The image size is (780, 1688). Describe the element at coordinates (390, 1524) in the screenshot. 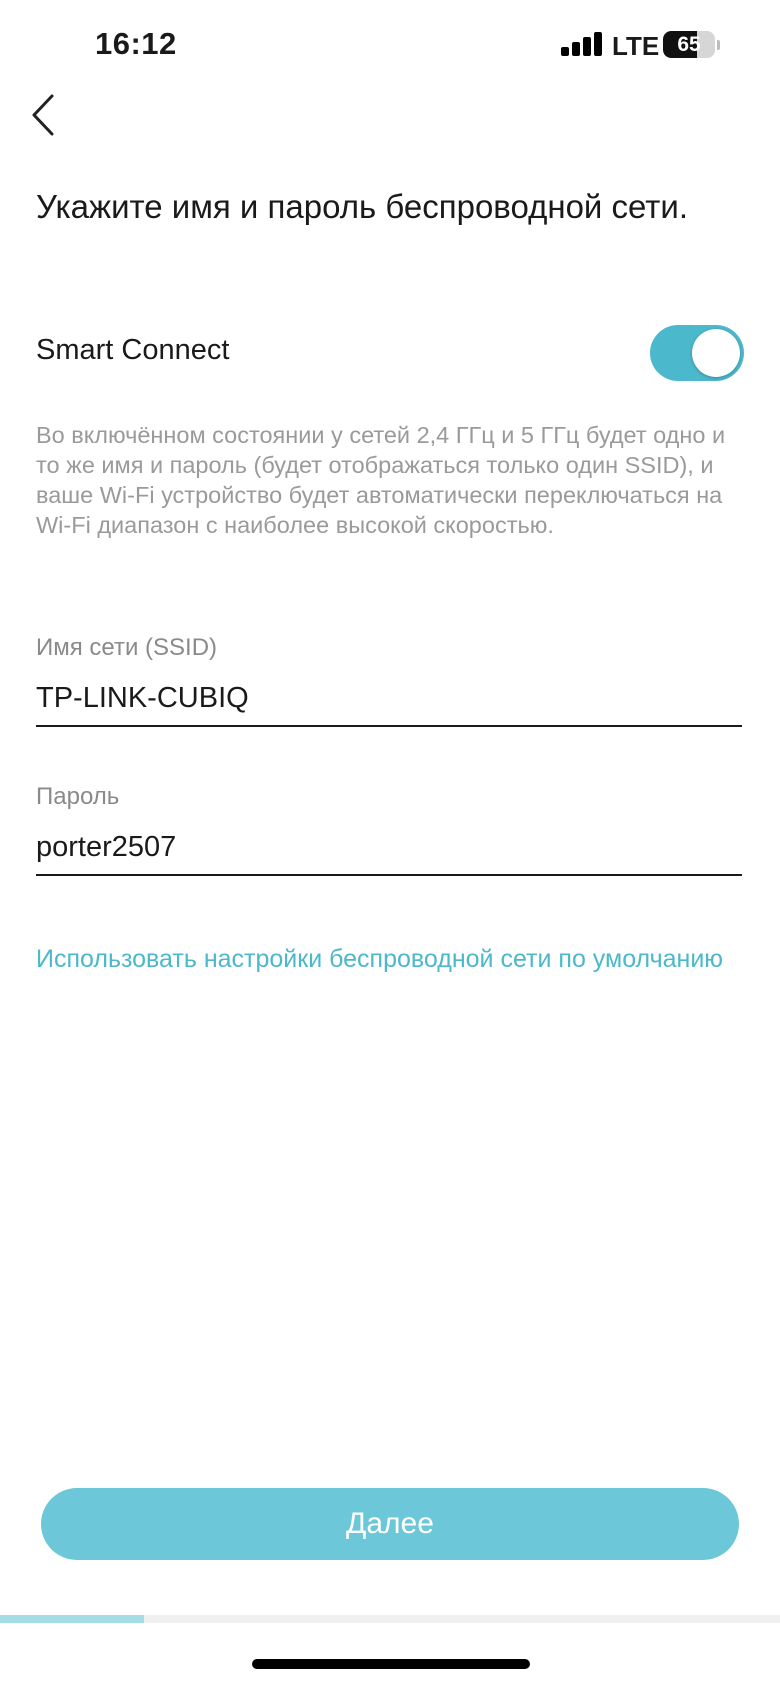

I see `next-button: Далее` at that location.